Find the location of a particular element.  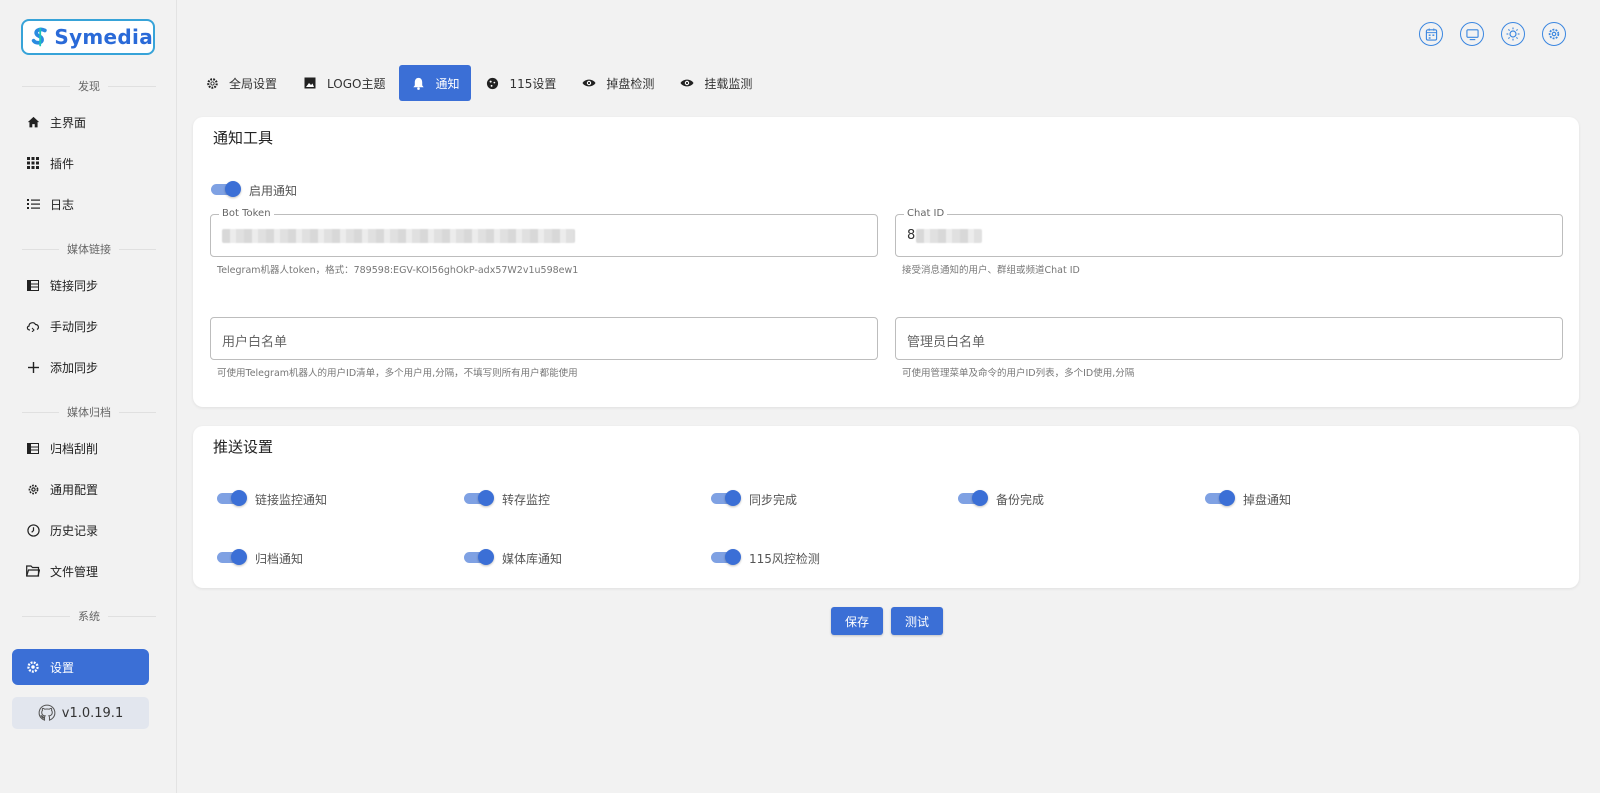

sun-icon is located at coordinates (1513, 34).